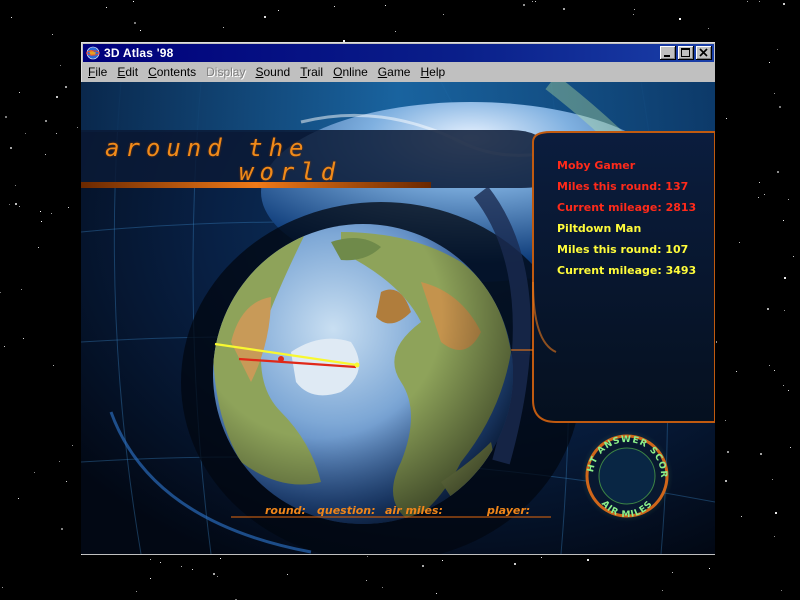 This screenshot has width=800, height=600. What do you see at coordinates (346, 510) in the screenshot?
I see `question-label: question:` at bounding box center [346, 510].